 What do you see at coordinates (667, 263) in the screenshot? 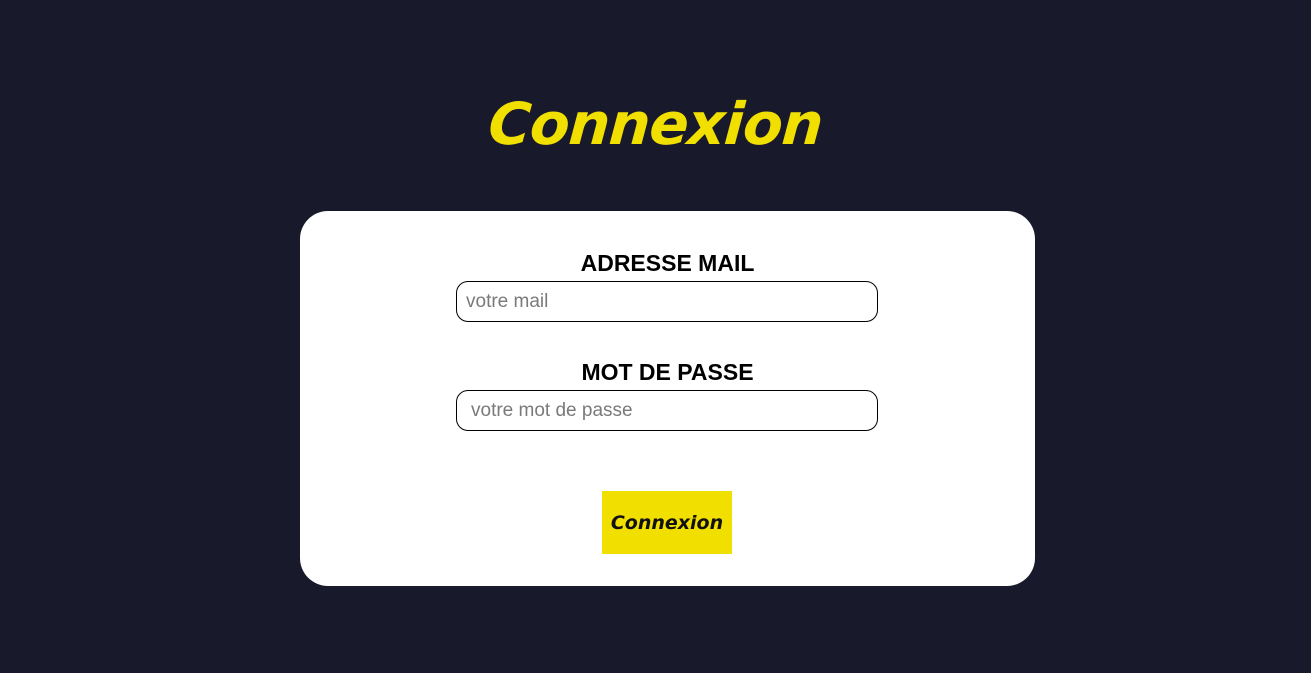
I see `email-label: ADRESSE MAIL` at bounding box center [667, 263].